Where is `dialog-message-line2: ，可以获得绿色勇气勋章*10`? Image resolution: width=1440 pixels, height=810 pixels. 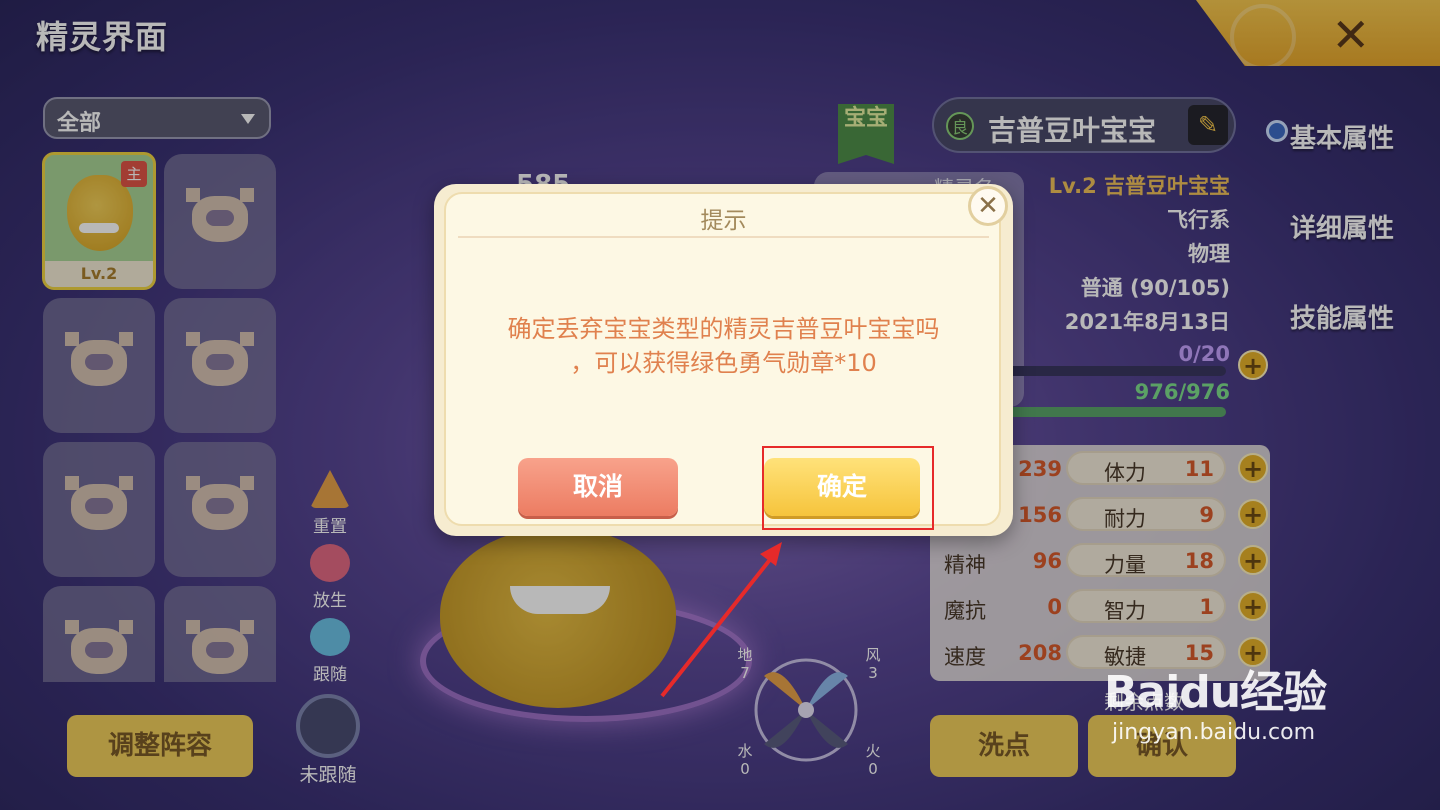 dialog-message-line2: ，可以获得绿色勇气勋章*10 is located at coordinates (723, 363).